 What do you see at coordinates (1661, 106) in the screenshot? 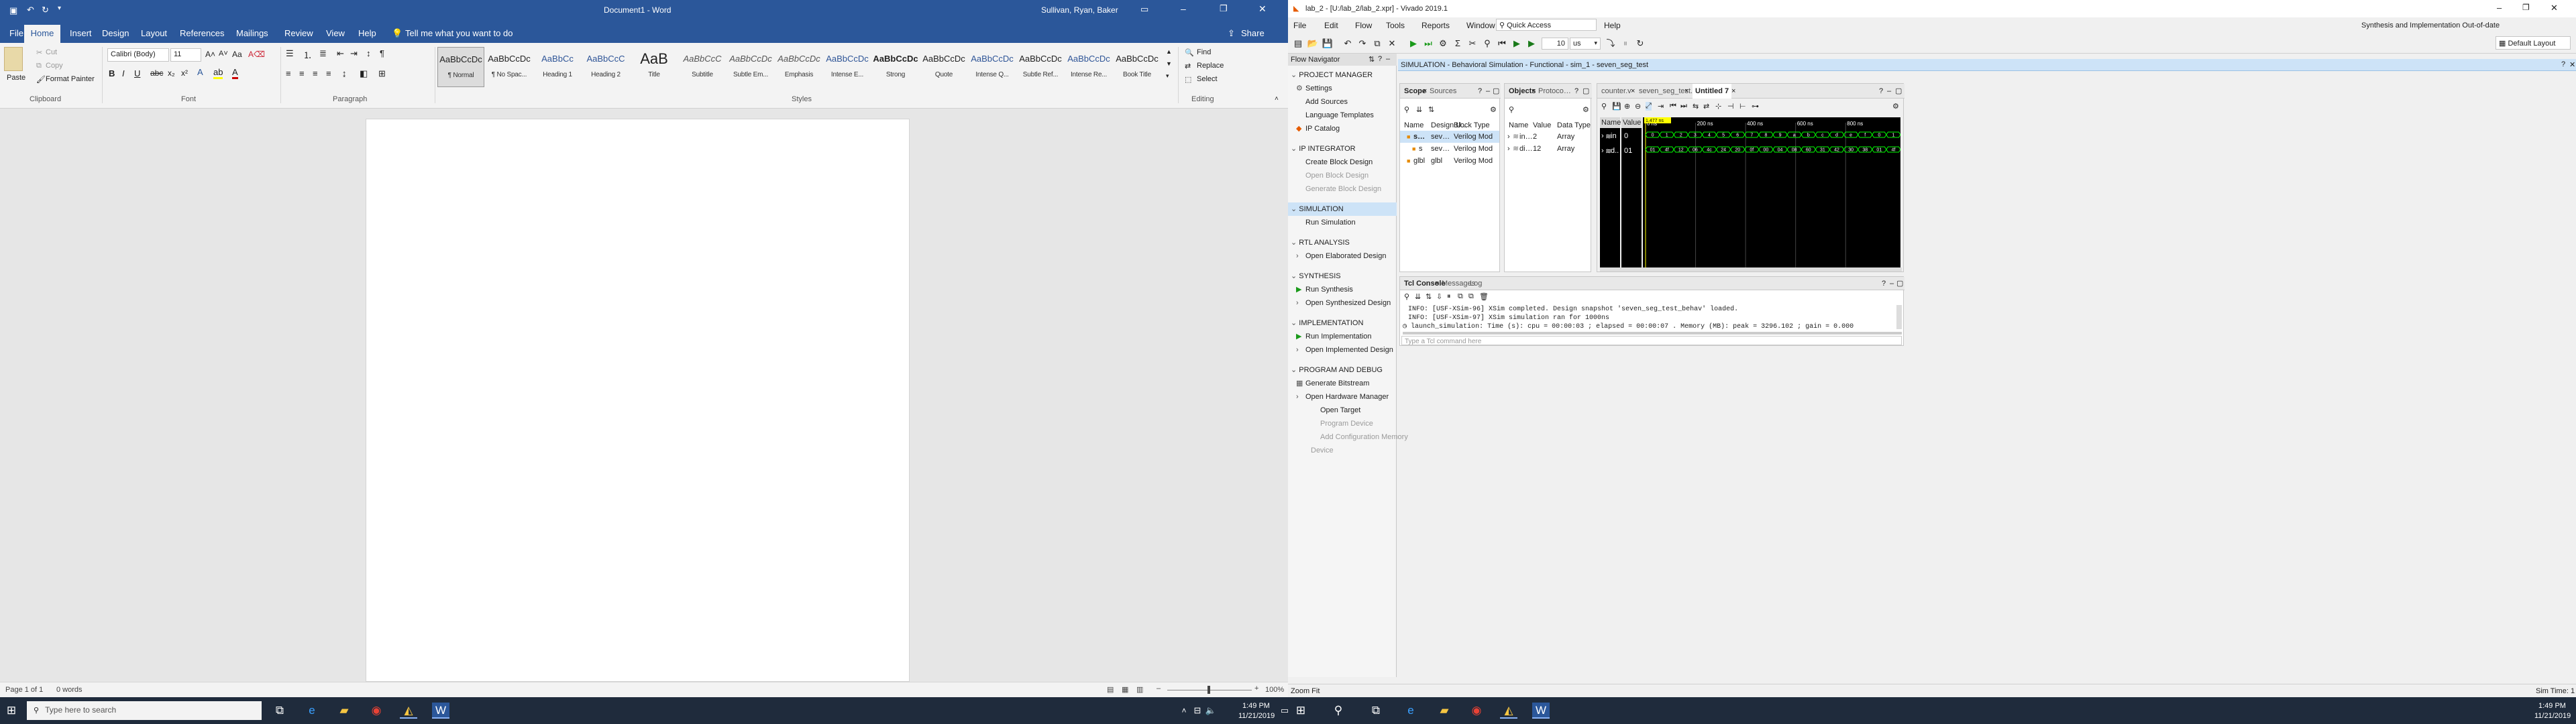
I see `go-to-cursor-icon: ⇥` at bounding box center [1661, 106].